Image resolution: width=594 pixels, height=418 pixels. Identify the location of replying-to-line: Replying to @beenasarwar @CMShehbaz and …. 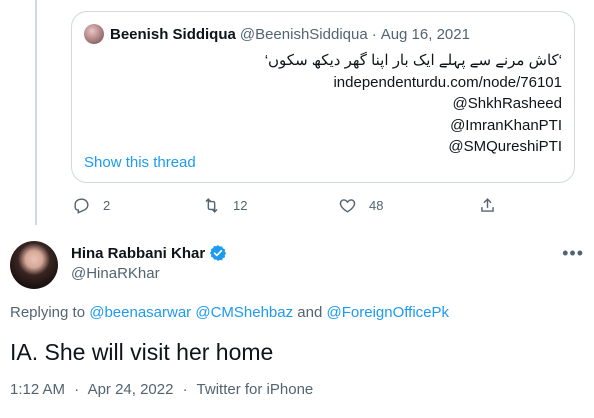
(229, 312).